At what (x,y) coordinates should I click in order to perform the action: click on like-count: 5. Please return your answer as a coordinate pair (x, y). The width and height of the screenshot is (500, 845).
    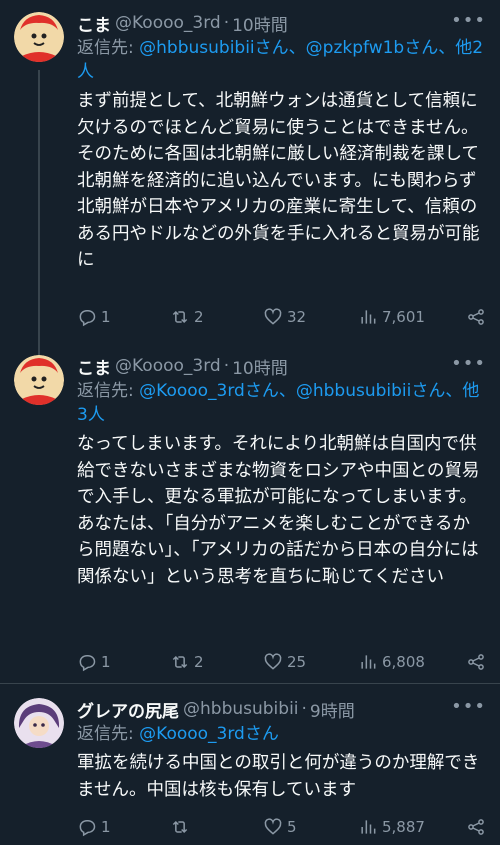
    Looking at the image, I should click on (292, 827).